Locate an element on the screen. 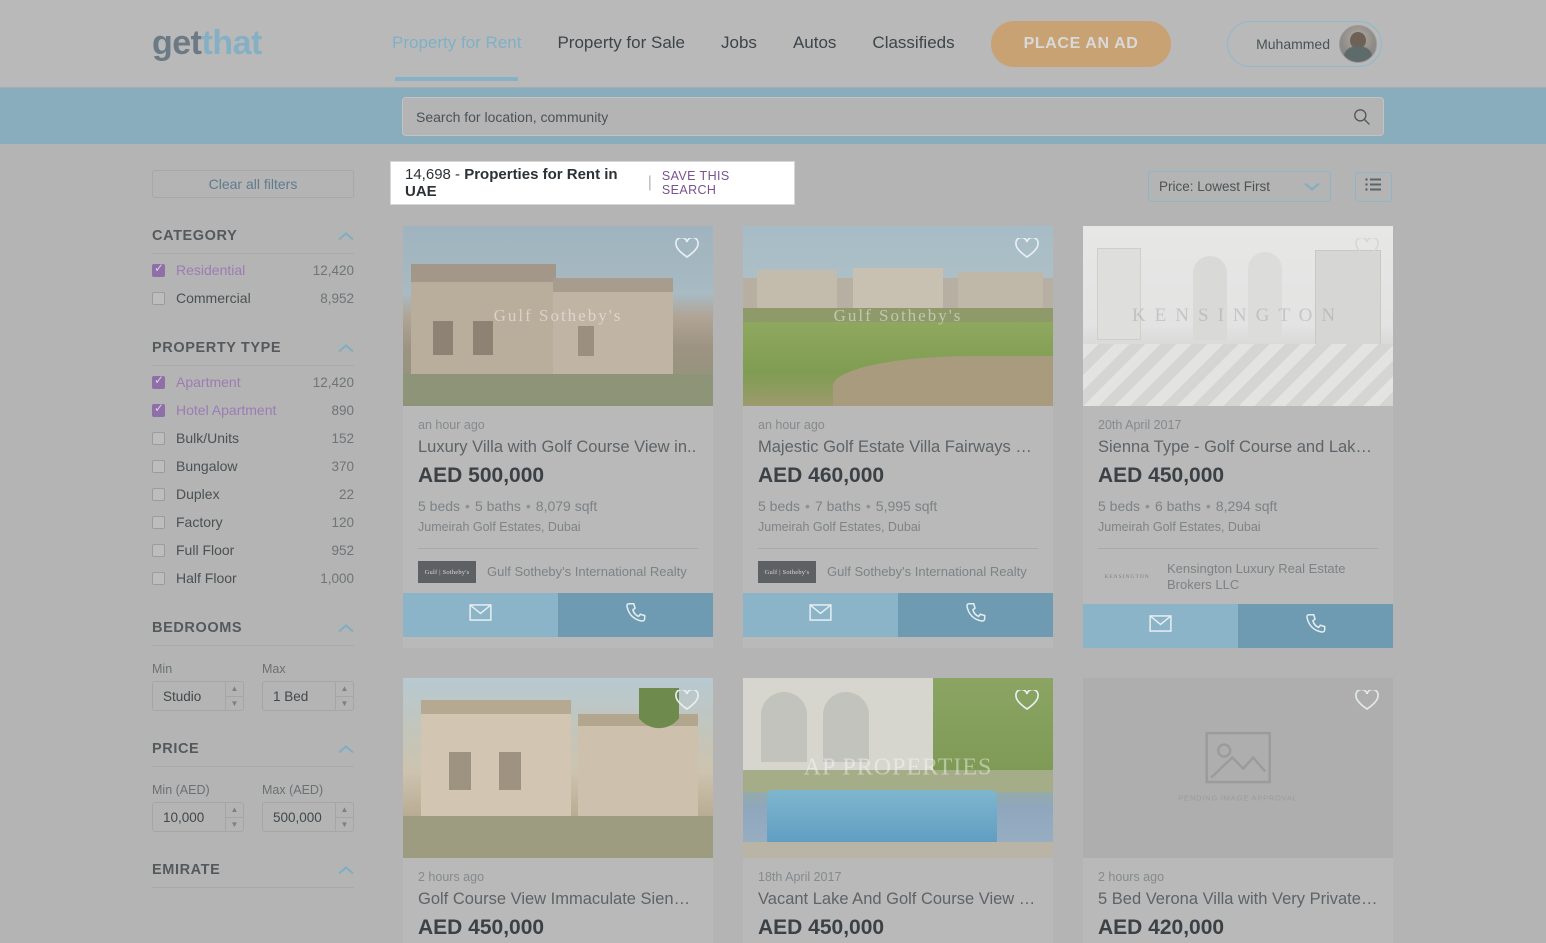 This screenshot has height=943, width=1546. checkbox-bulk-units is located at coordinates (158, 438).